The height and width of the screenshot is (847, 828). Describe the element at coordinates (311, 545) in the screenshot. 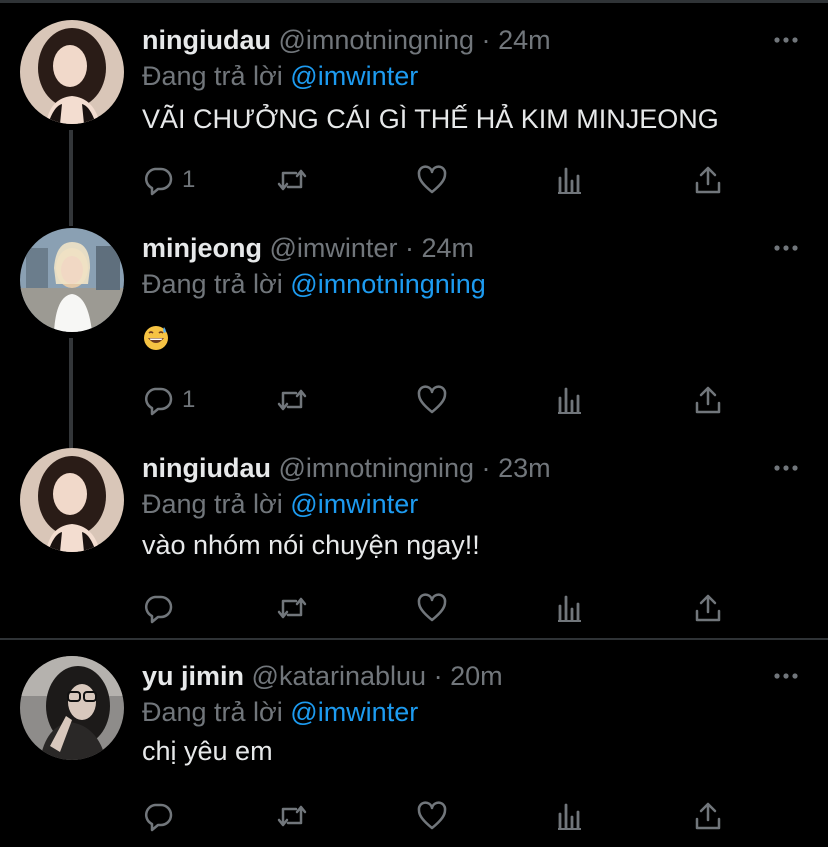

I see `tweet-text: vào nhóm nói chuyện ngay!!` at that location.